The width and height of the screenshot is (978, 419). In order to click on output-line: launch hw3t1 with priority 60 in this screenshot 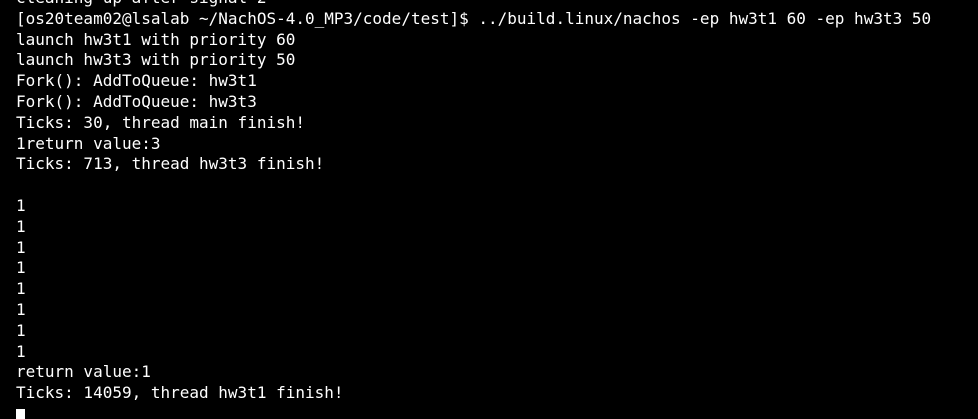, I will do `click(156, 39)`.